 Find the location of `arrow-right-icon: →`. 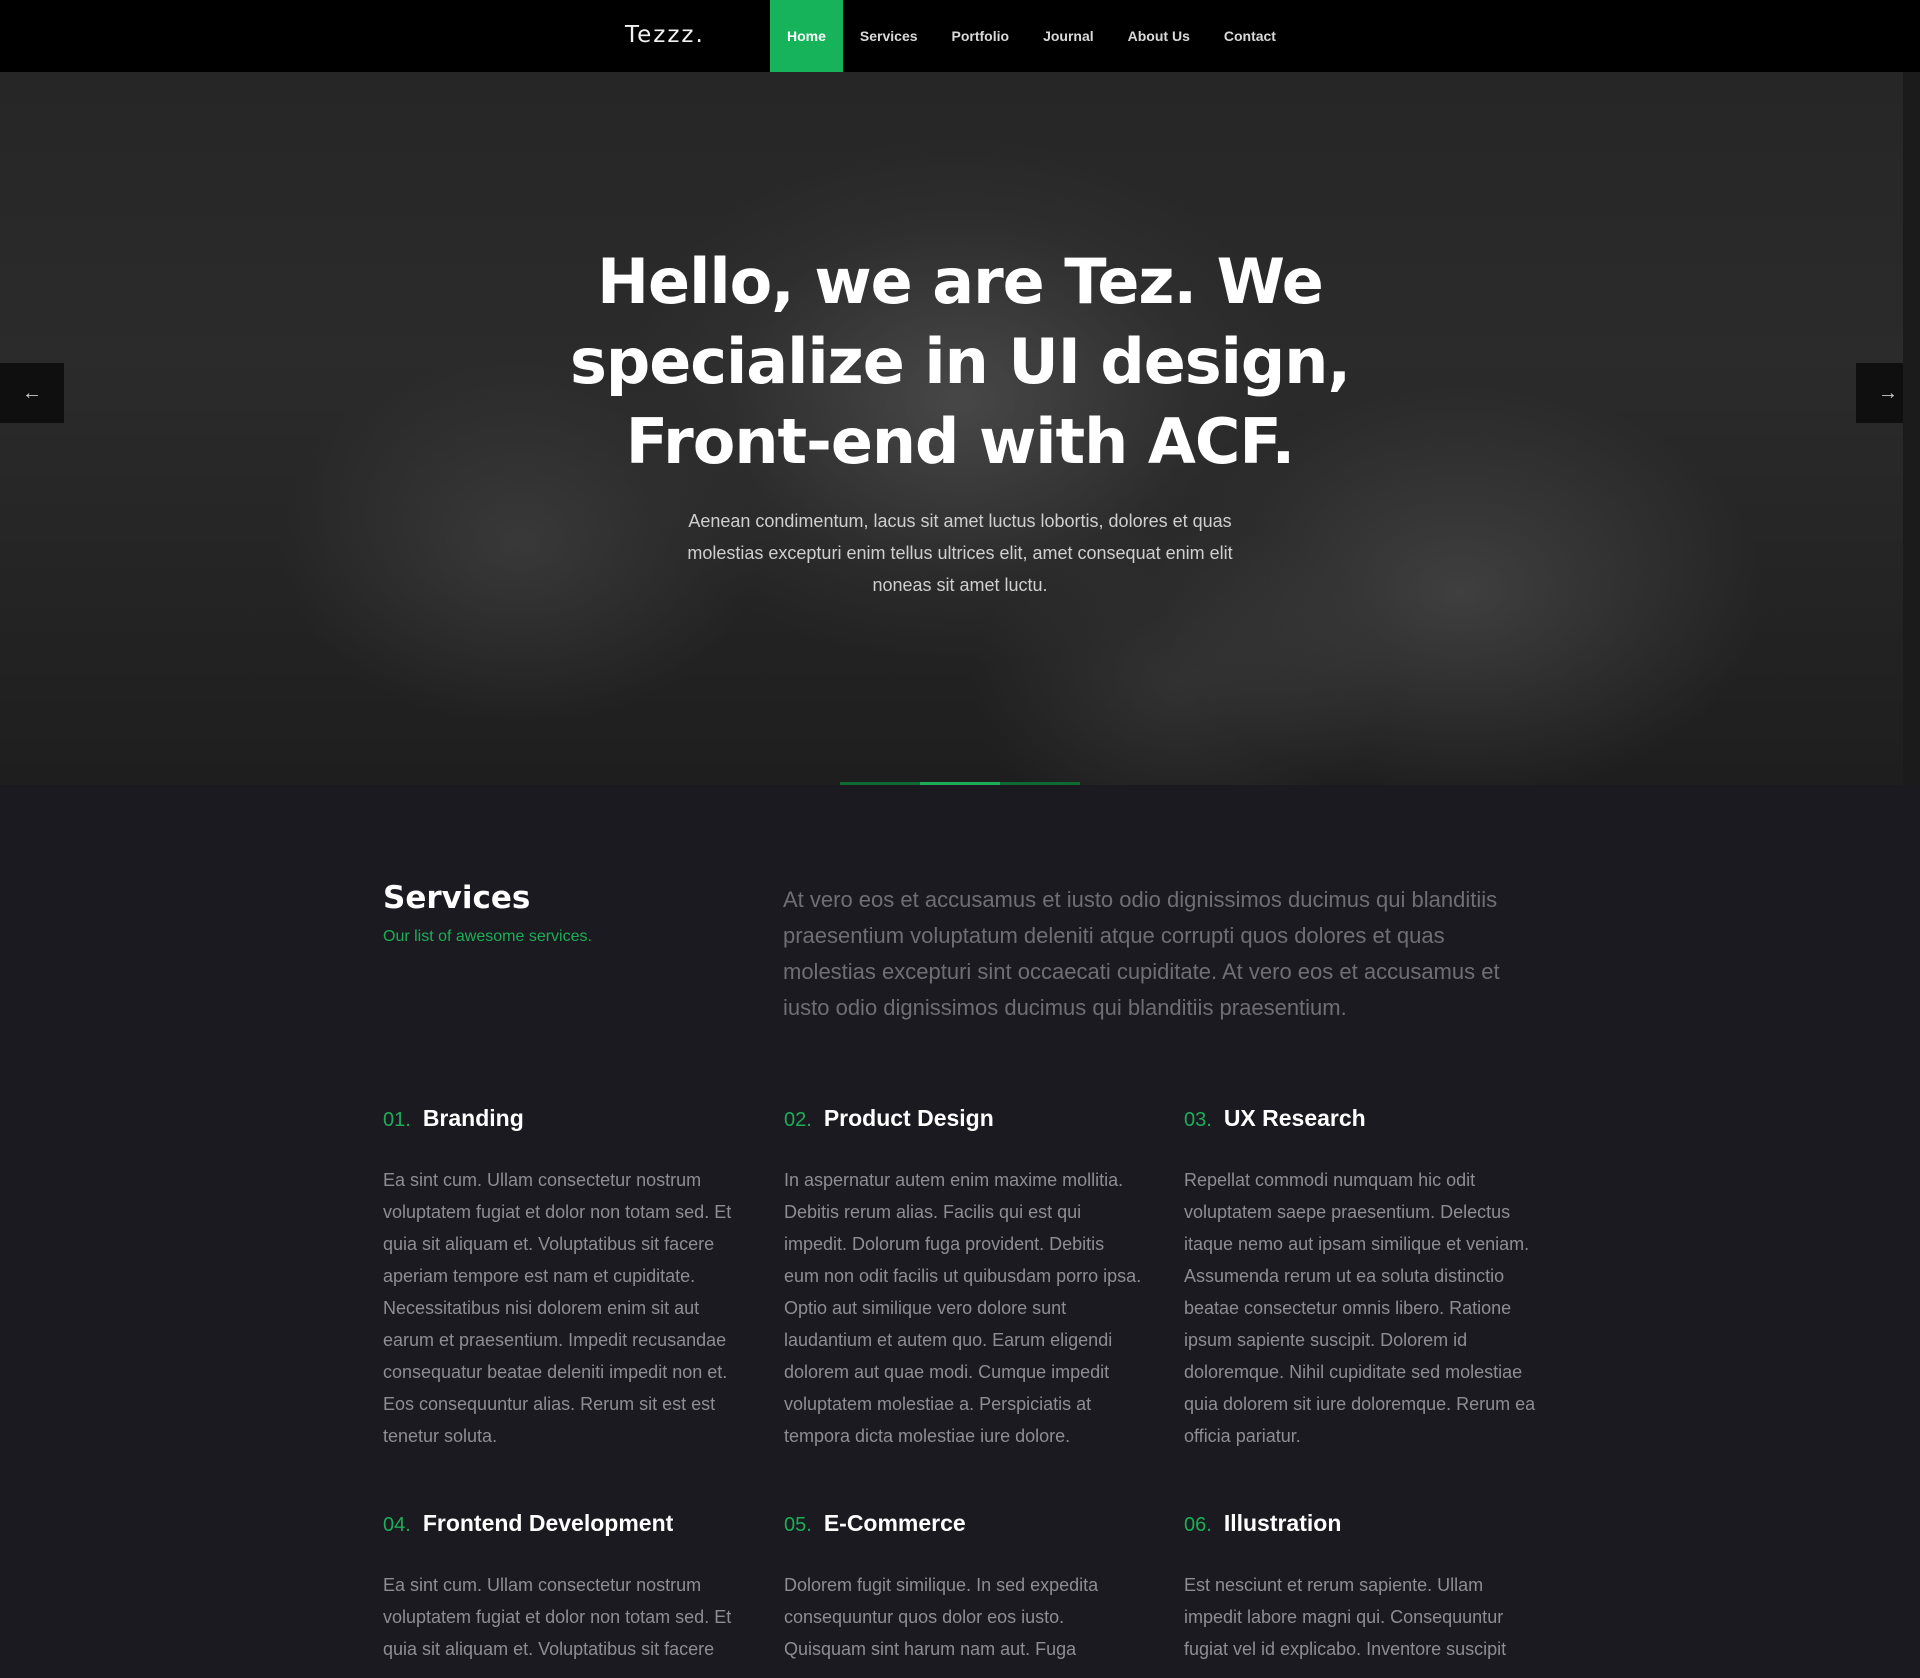

arrow-right-icon: → is located at coordinates (1888, 392).